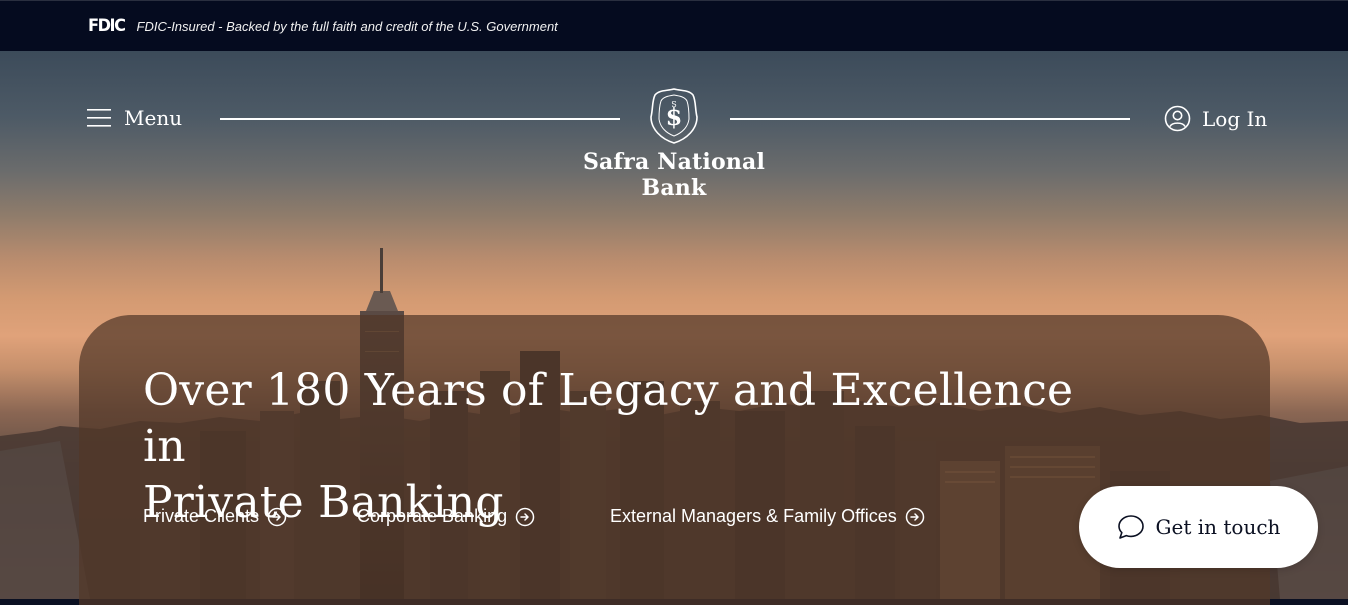  What do you see at coordinates (1177, 118) in the screenshot?
I see `user-circle-icon` at bounding box center [1177, 118].